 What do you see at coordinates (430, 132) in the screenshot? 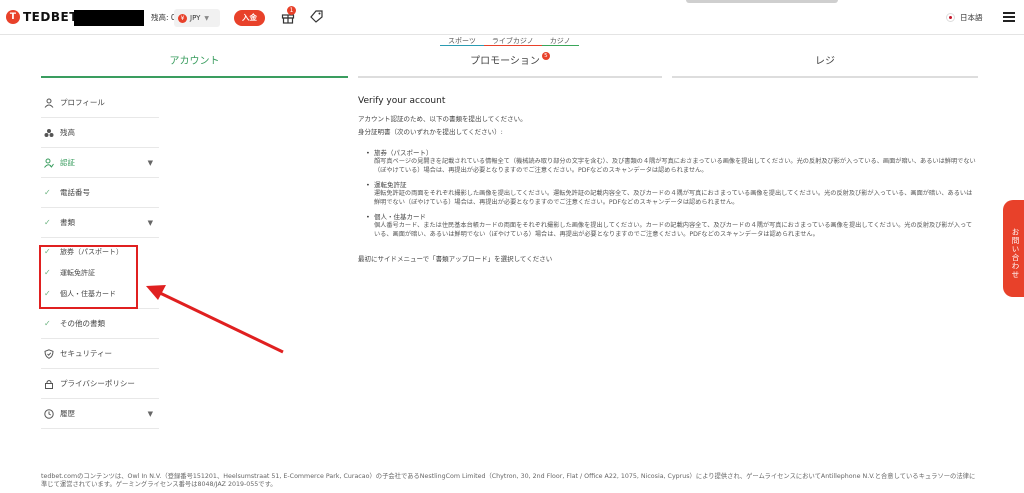
I see `requirement-label: 身分証明書（次のいずれかを提出してください）:` at bounding box center [430, 132].